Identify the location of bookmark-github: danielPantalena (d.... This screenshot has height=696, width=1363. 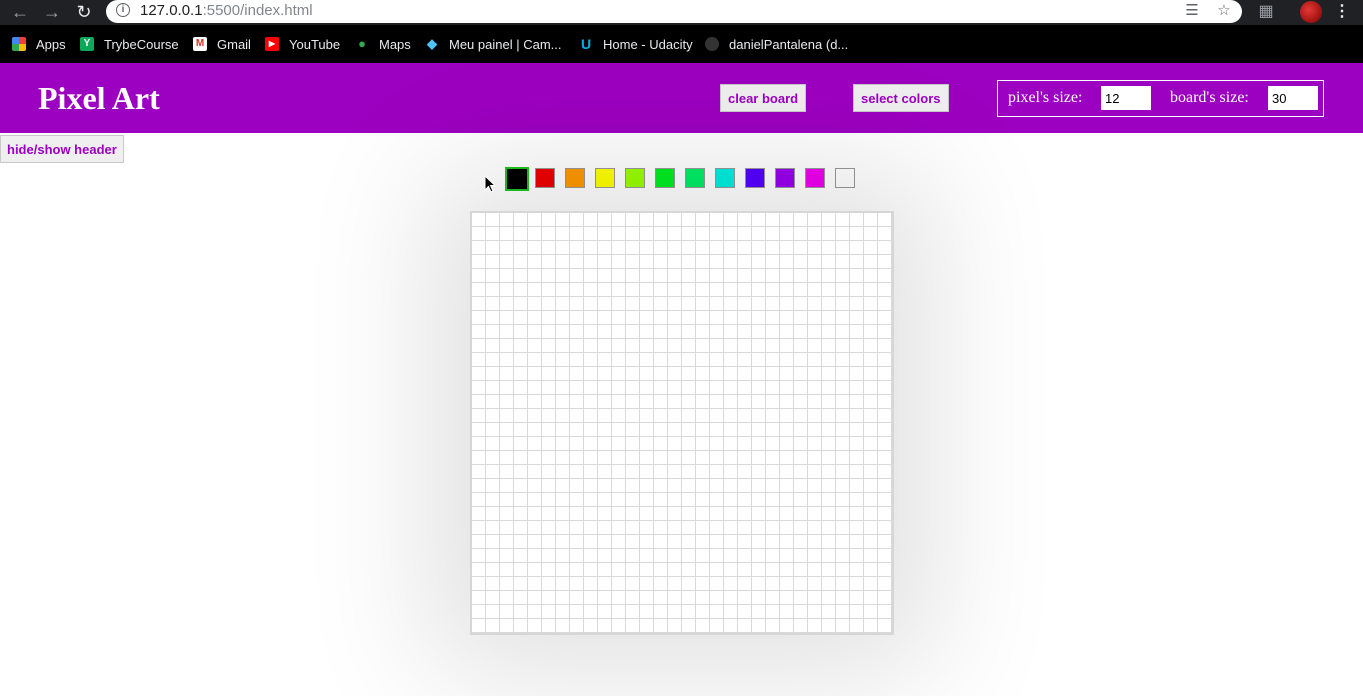
(776, 44).